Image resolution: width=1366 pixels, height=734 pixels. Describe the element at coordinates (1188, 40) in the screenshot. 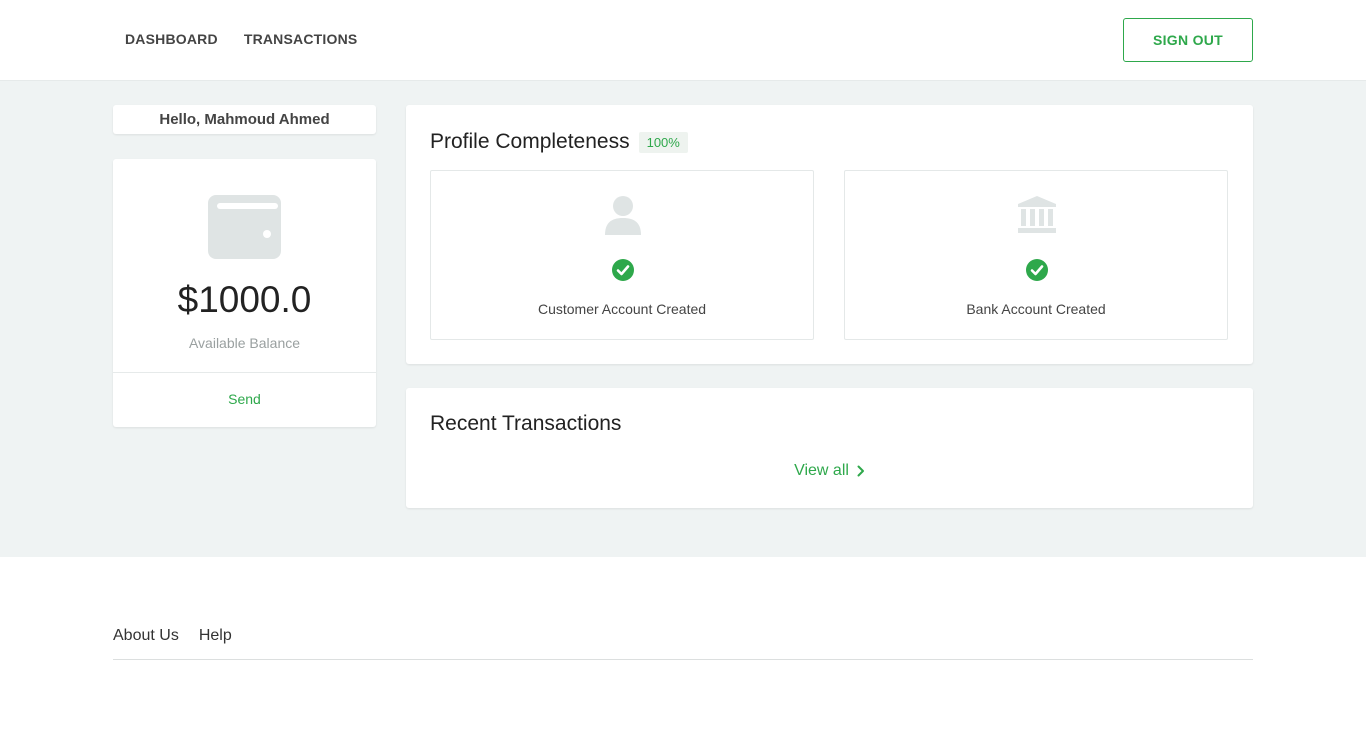

I see `sign-out-button: SIGN OUT` at that location.